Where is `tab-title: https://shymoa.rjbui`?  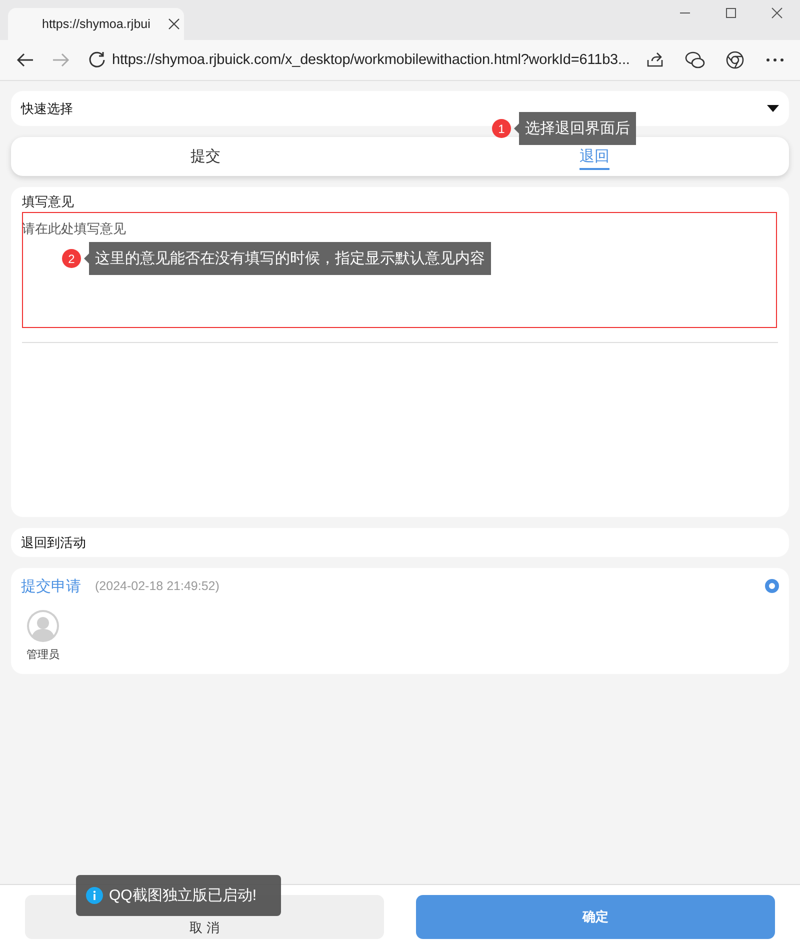
tab-title: https://shymoa.rjbui is located at coordinates (97, 24).